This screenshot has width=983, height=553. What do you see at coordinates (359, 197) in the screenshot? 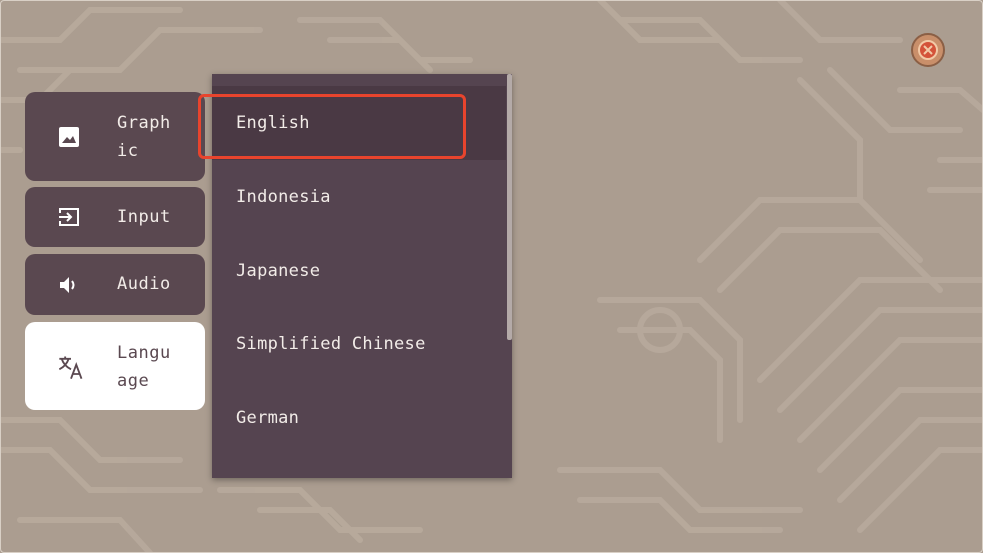
I see `language-option-indonesia: Indonesia` at bounding box center [359, 197].